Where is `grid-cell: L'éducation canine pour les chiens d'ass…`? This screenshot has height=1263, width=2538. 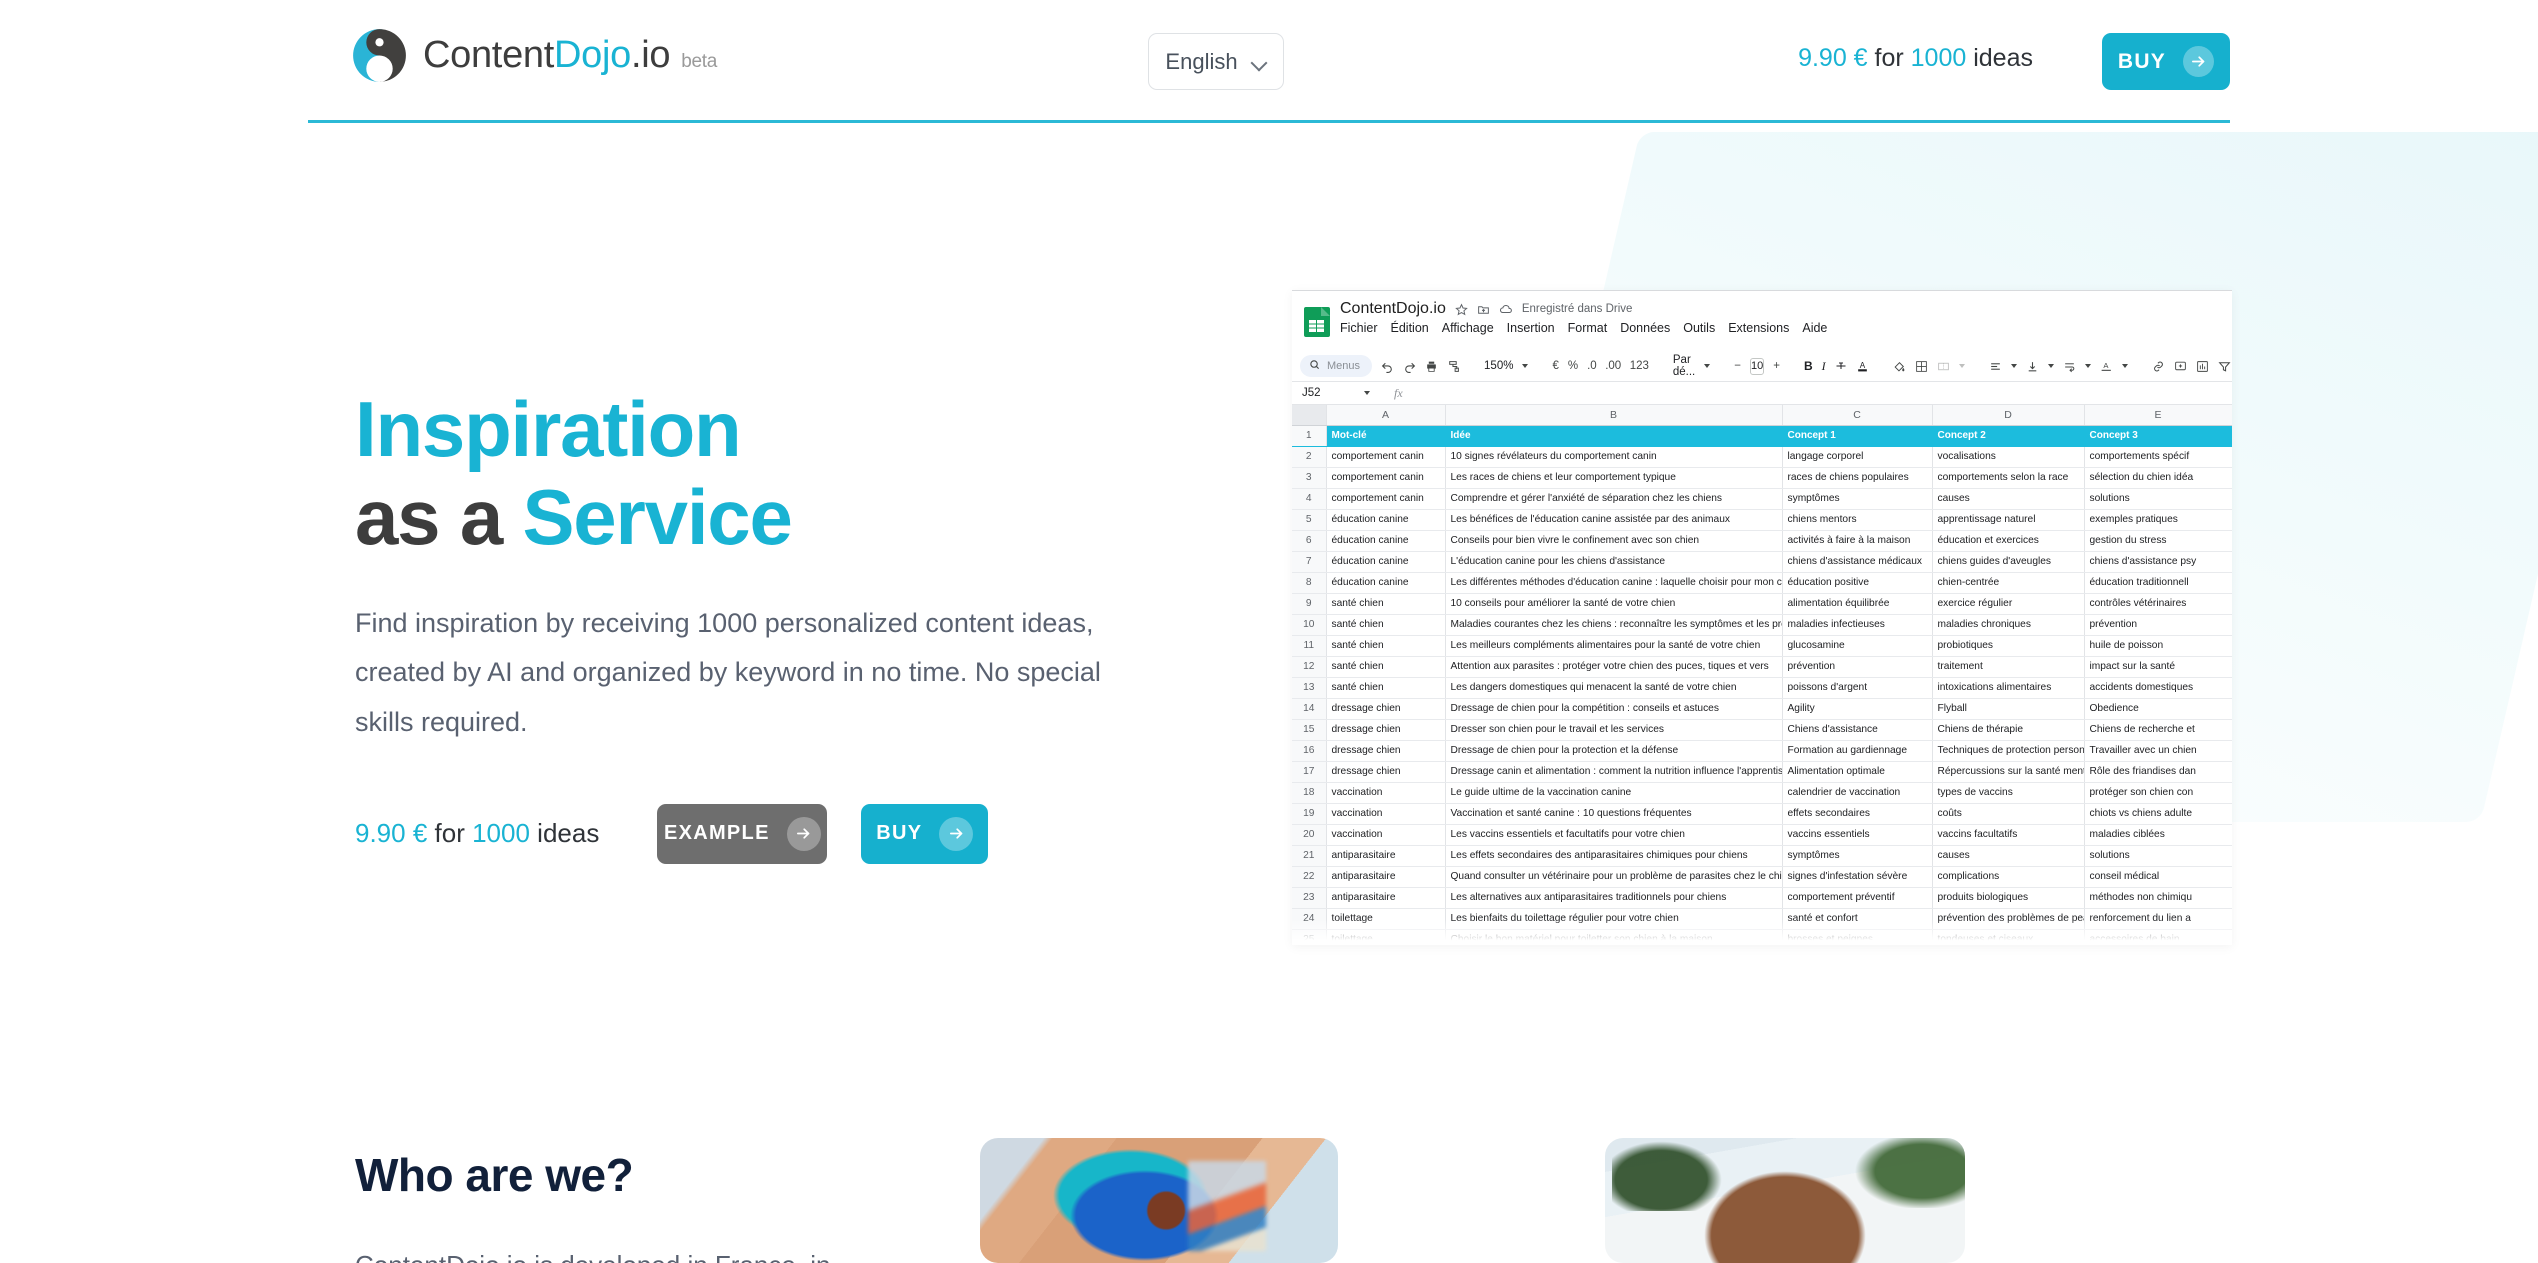
grid-cell: L'éducation canine pour les chiens d'ass… is located at coordinates (1614, 562).